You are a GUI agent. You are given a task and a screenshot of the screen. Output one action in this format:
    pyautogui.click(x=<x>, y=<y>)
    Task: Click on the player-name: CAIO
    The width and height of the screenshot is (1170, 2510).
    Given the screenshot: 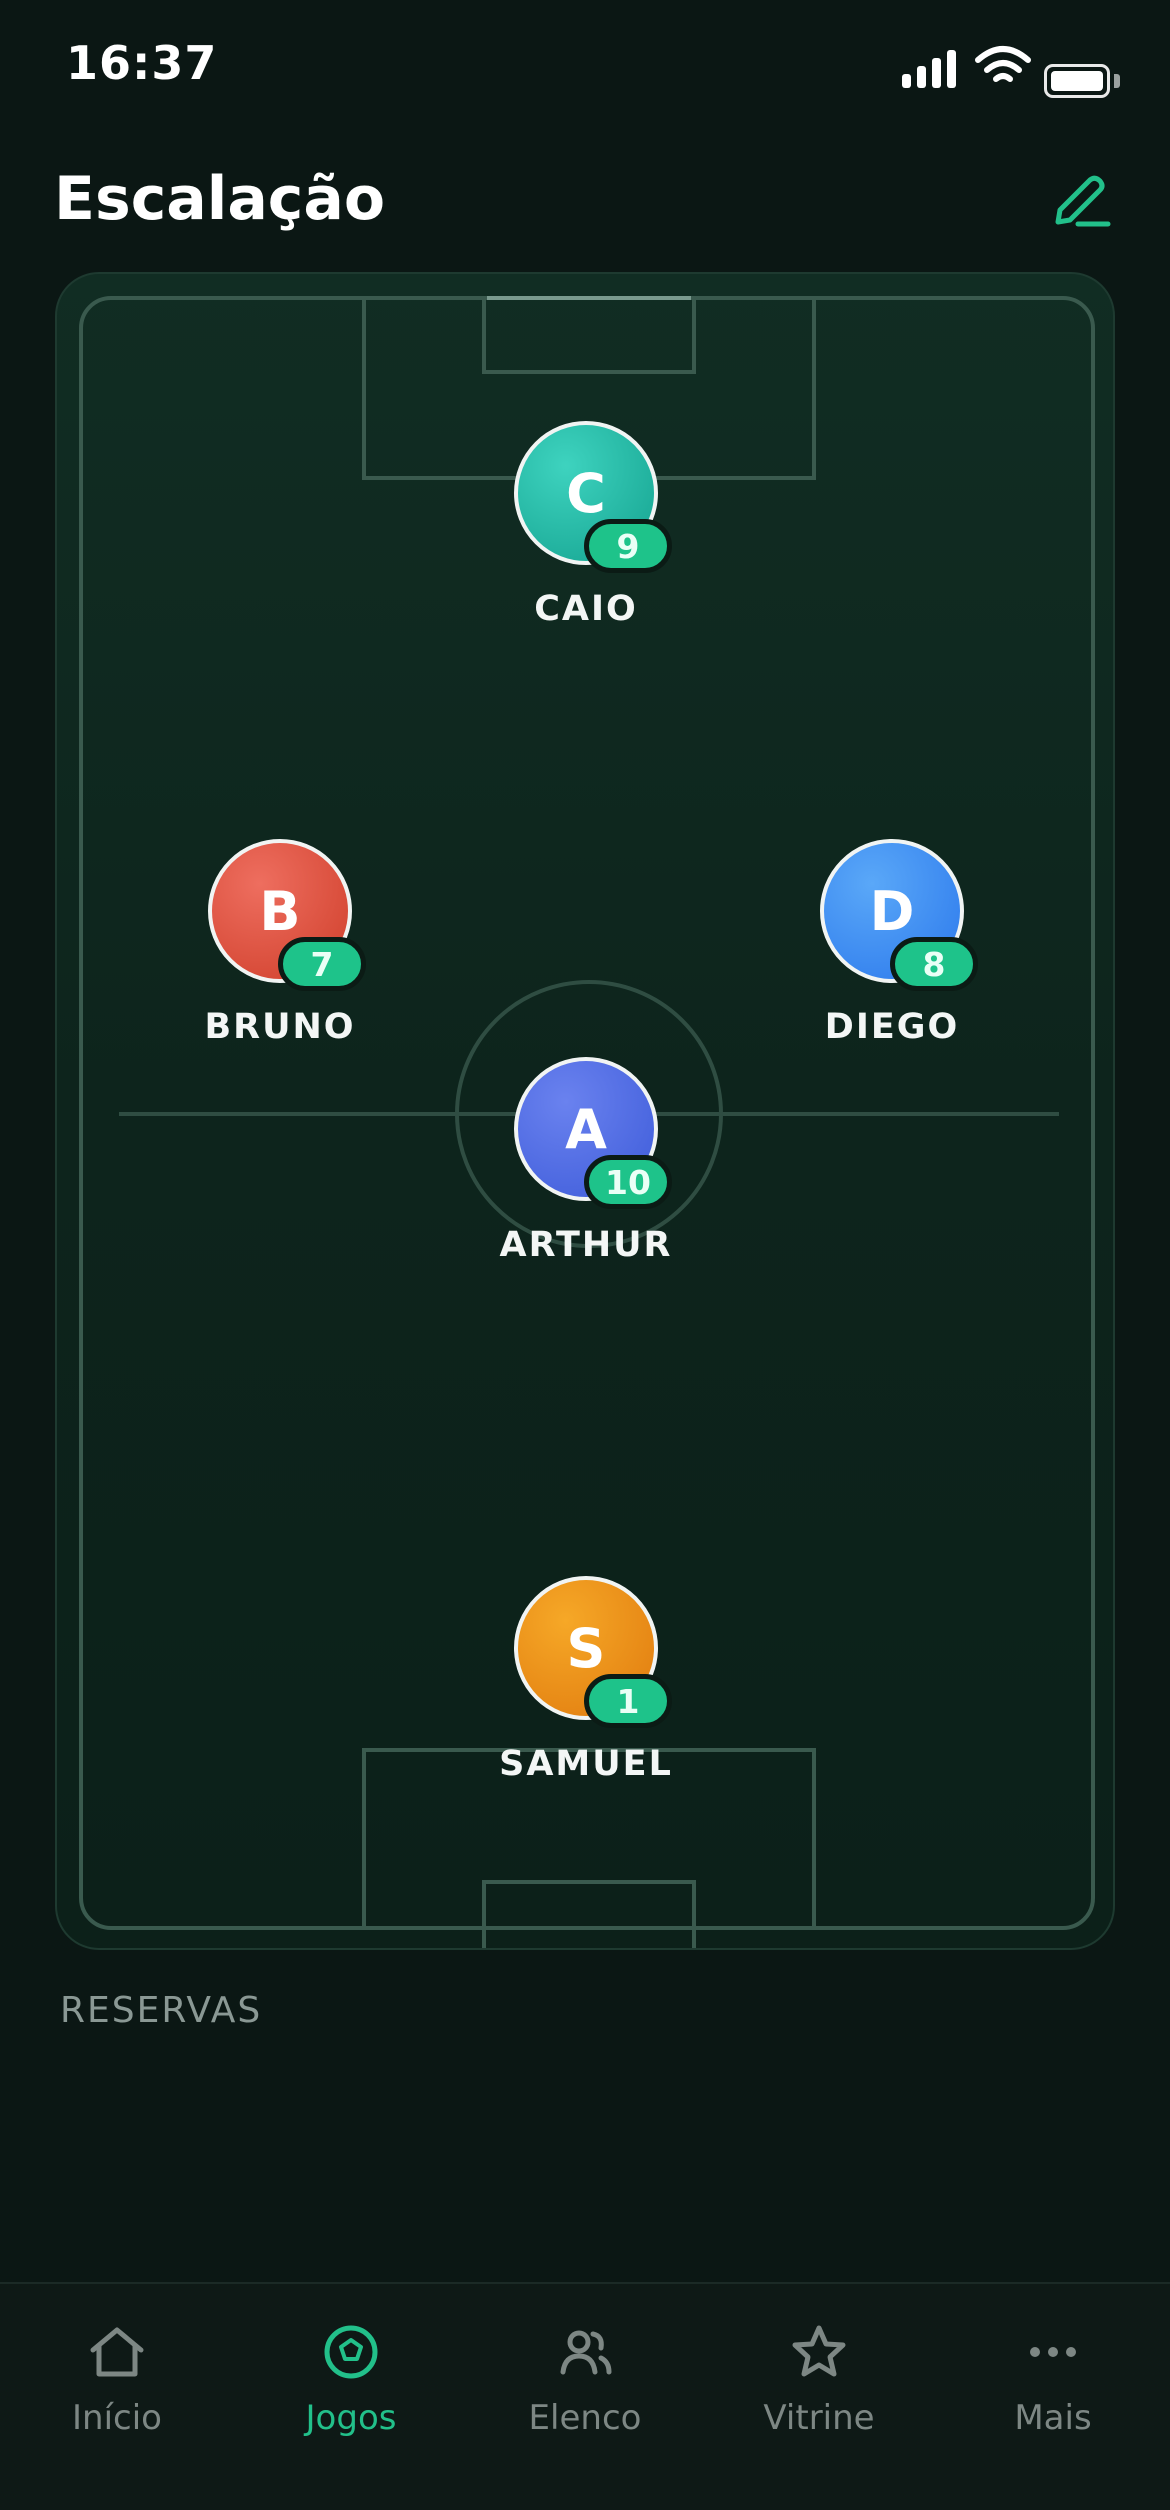 What is the action you would take?
    pyautogui.click(x=586, y=609)
    